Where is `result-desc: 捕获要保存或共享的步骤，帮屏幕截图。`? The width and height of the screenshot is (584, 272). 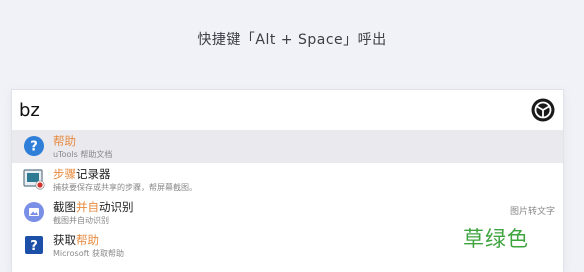
result-desc: 捕获要保存或共享的步骤，帮屏幕截图。 is located at coordinates (125, 187).